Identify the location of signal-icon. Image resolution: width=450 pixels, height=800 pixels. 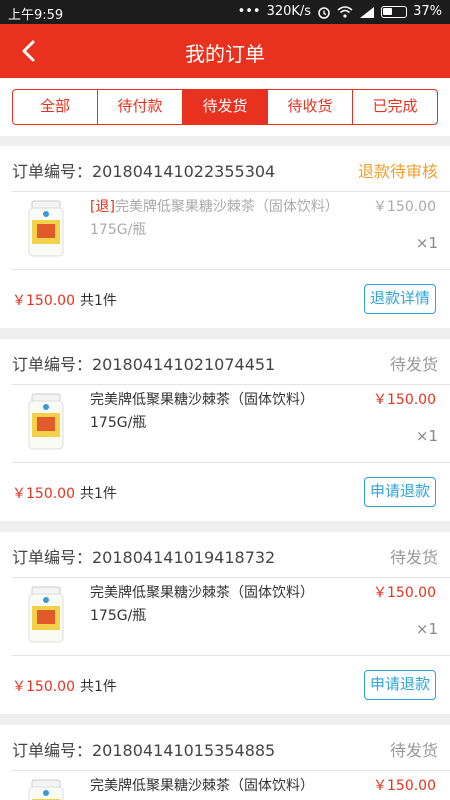
(367, 12).